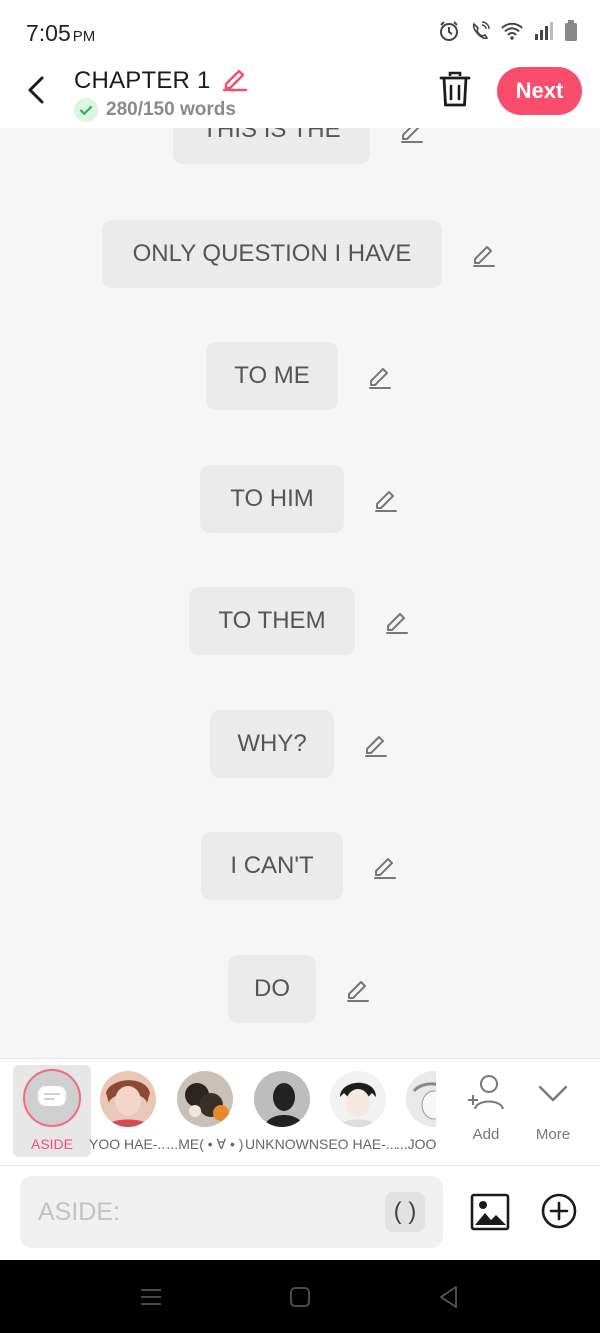 The width and height of the screenshot is (600, 1333). I want to click on parenthesis-button: ( ), so click(405, 1212).